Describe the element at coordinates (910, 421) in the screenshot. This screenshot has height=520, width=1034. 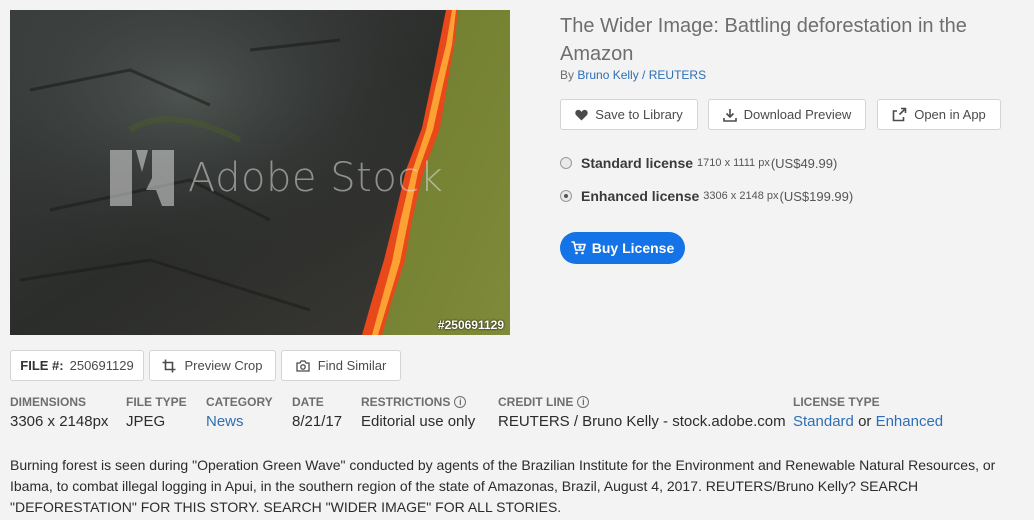
I see `enhanced-license-link: Enhanced` at that location.